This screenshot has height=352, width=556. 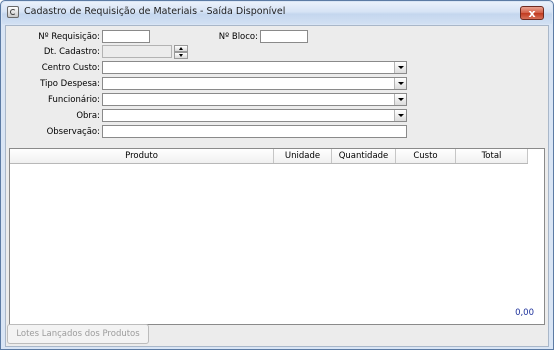 What do you see at coordinates (254, 83) in the screenshot?
I see `tipo-despesa-combo` at bounding box center [254, 83].